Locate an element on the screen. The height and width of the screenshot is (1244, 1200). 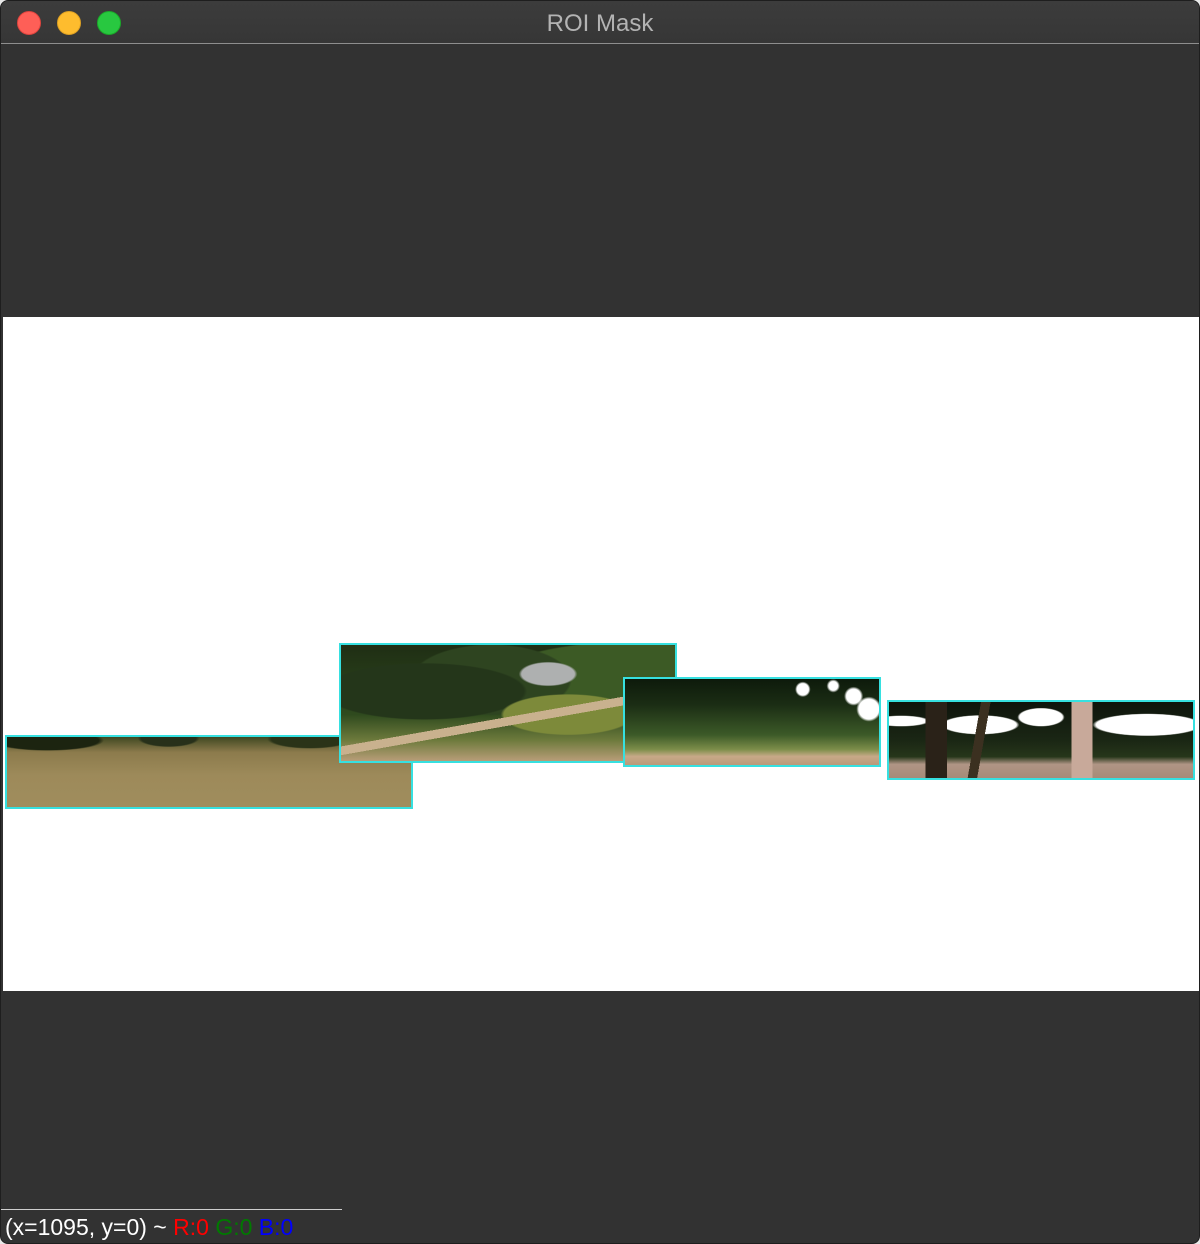
cursor-coords: (x=1095, y=0) ~ is located at coordinates (89, 1227).